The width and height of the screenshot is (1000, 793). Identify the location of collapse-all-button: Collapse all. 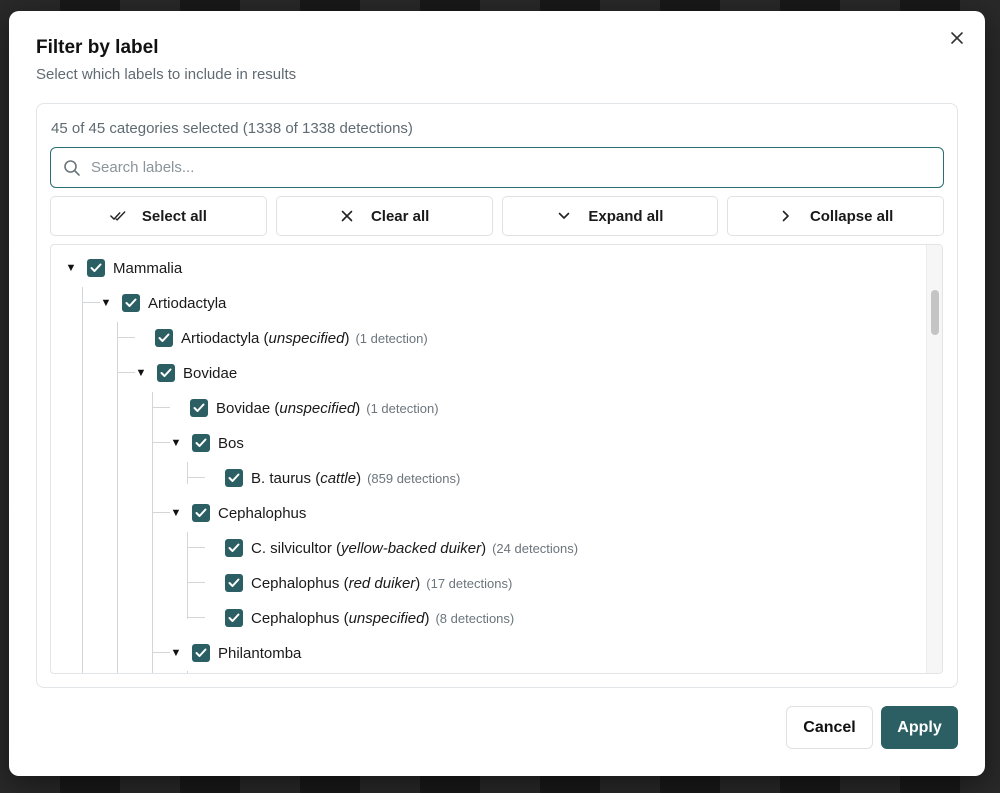
(835, 216).